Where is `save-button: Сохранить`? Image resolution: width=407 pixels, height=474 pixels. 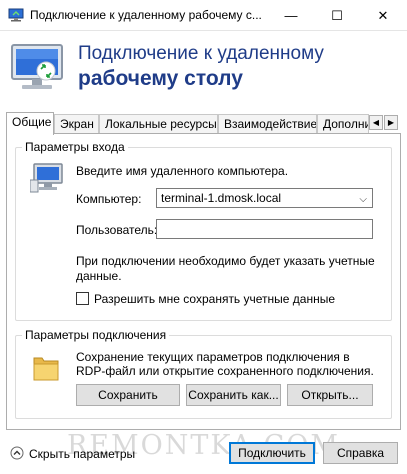 save-button: Сохранить is located at coordinates (128, 395).